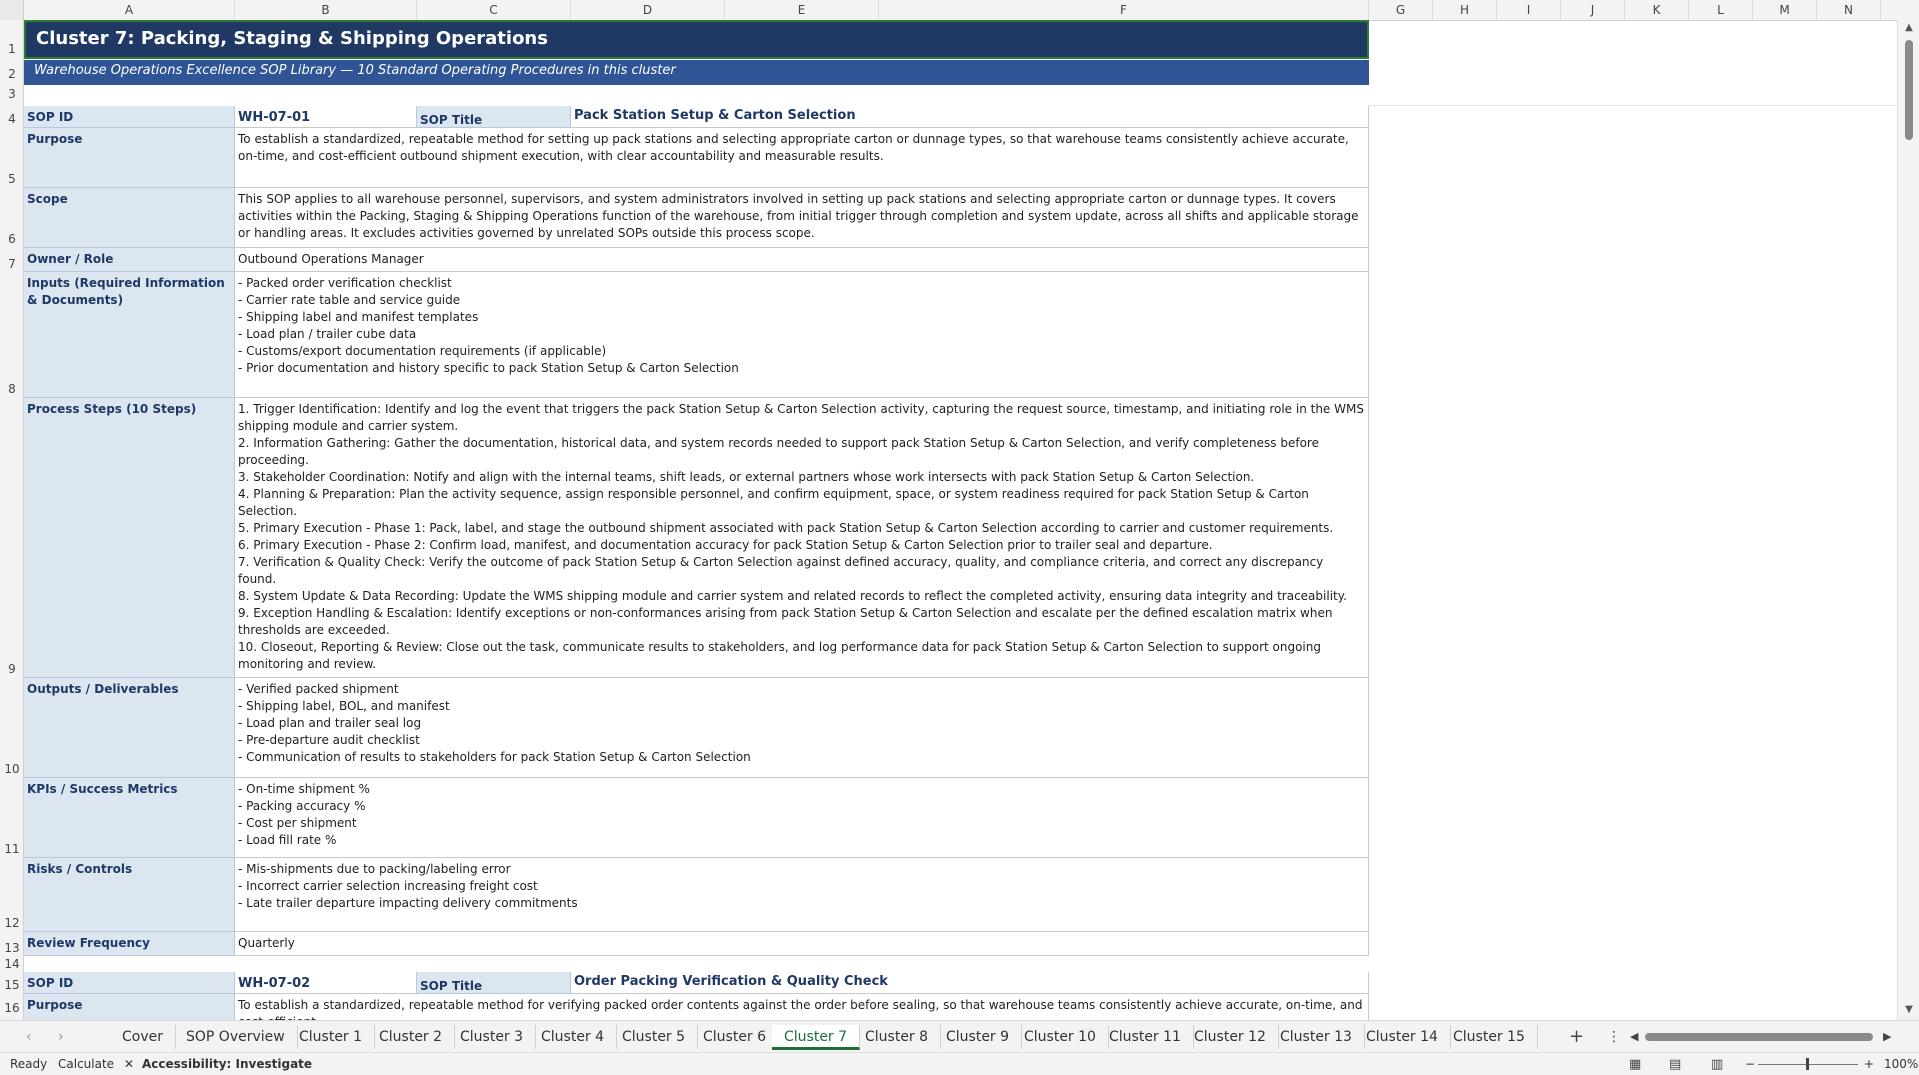 The image size is (1919, 1075). I want to click on sheet-tab-cluster-3: Cluster 3, so click(492, 1037).